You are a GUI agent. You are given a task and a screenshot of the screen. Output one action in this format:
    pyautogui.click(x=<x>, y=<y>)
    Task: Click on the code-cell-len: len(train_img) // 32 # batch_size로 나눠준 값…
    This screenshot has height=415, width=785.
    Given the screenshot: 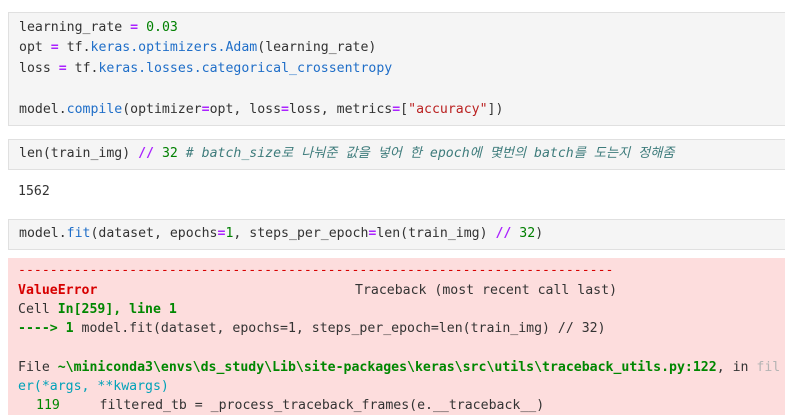 What is the action you would take?
    pyautogui.click(x=396, y=154)
    